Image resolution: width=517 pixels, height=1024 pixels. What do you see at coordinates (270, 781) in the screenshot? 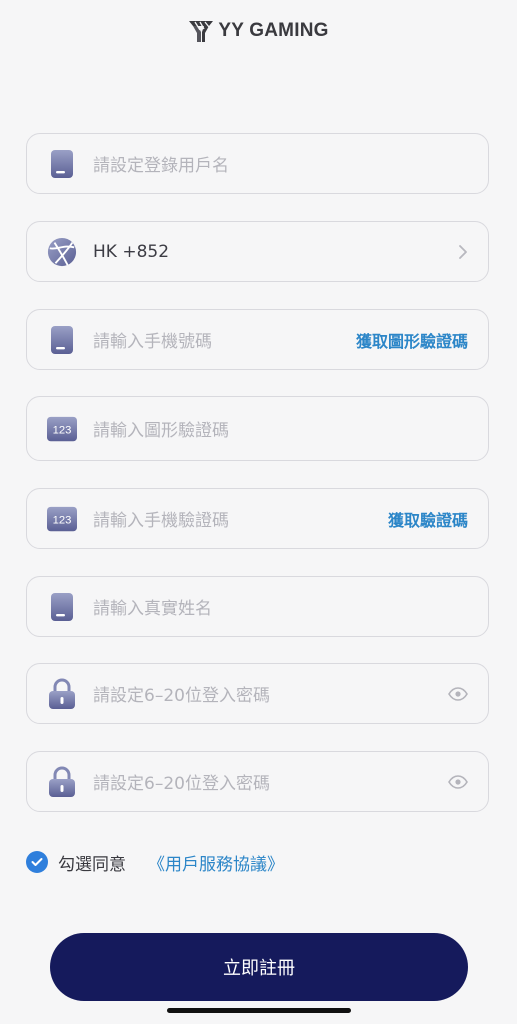
I see `password-confirm-input: 請設定6–20位登入密碼` at bounding box center [270, 781].